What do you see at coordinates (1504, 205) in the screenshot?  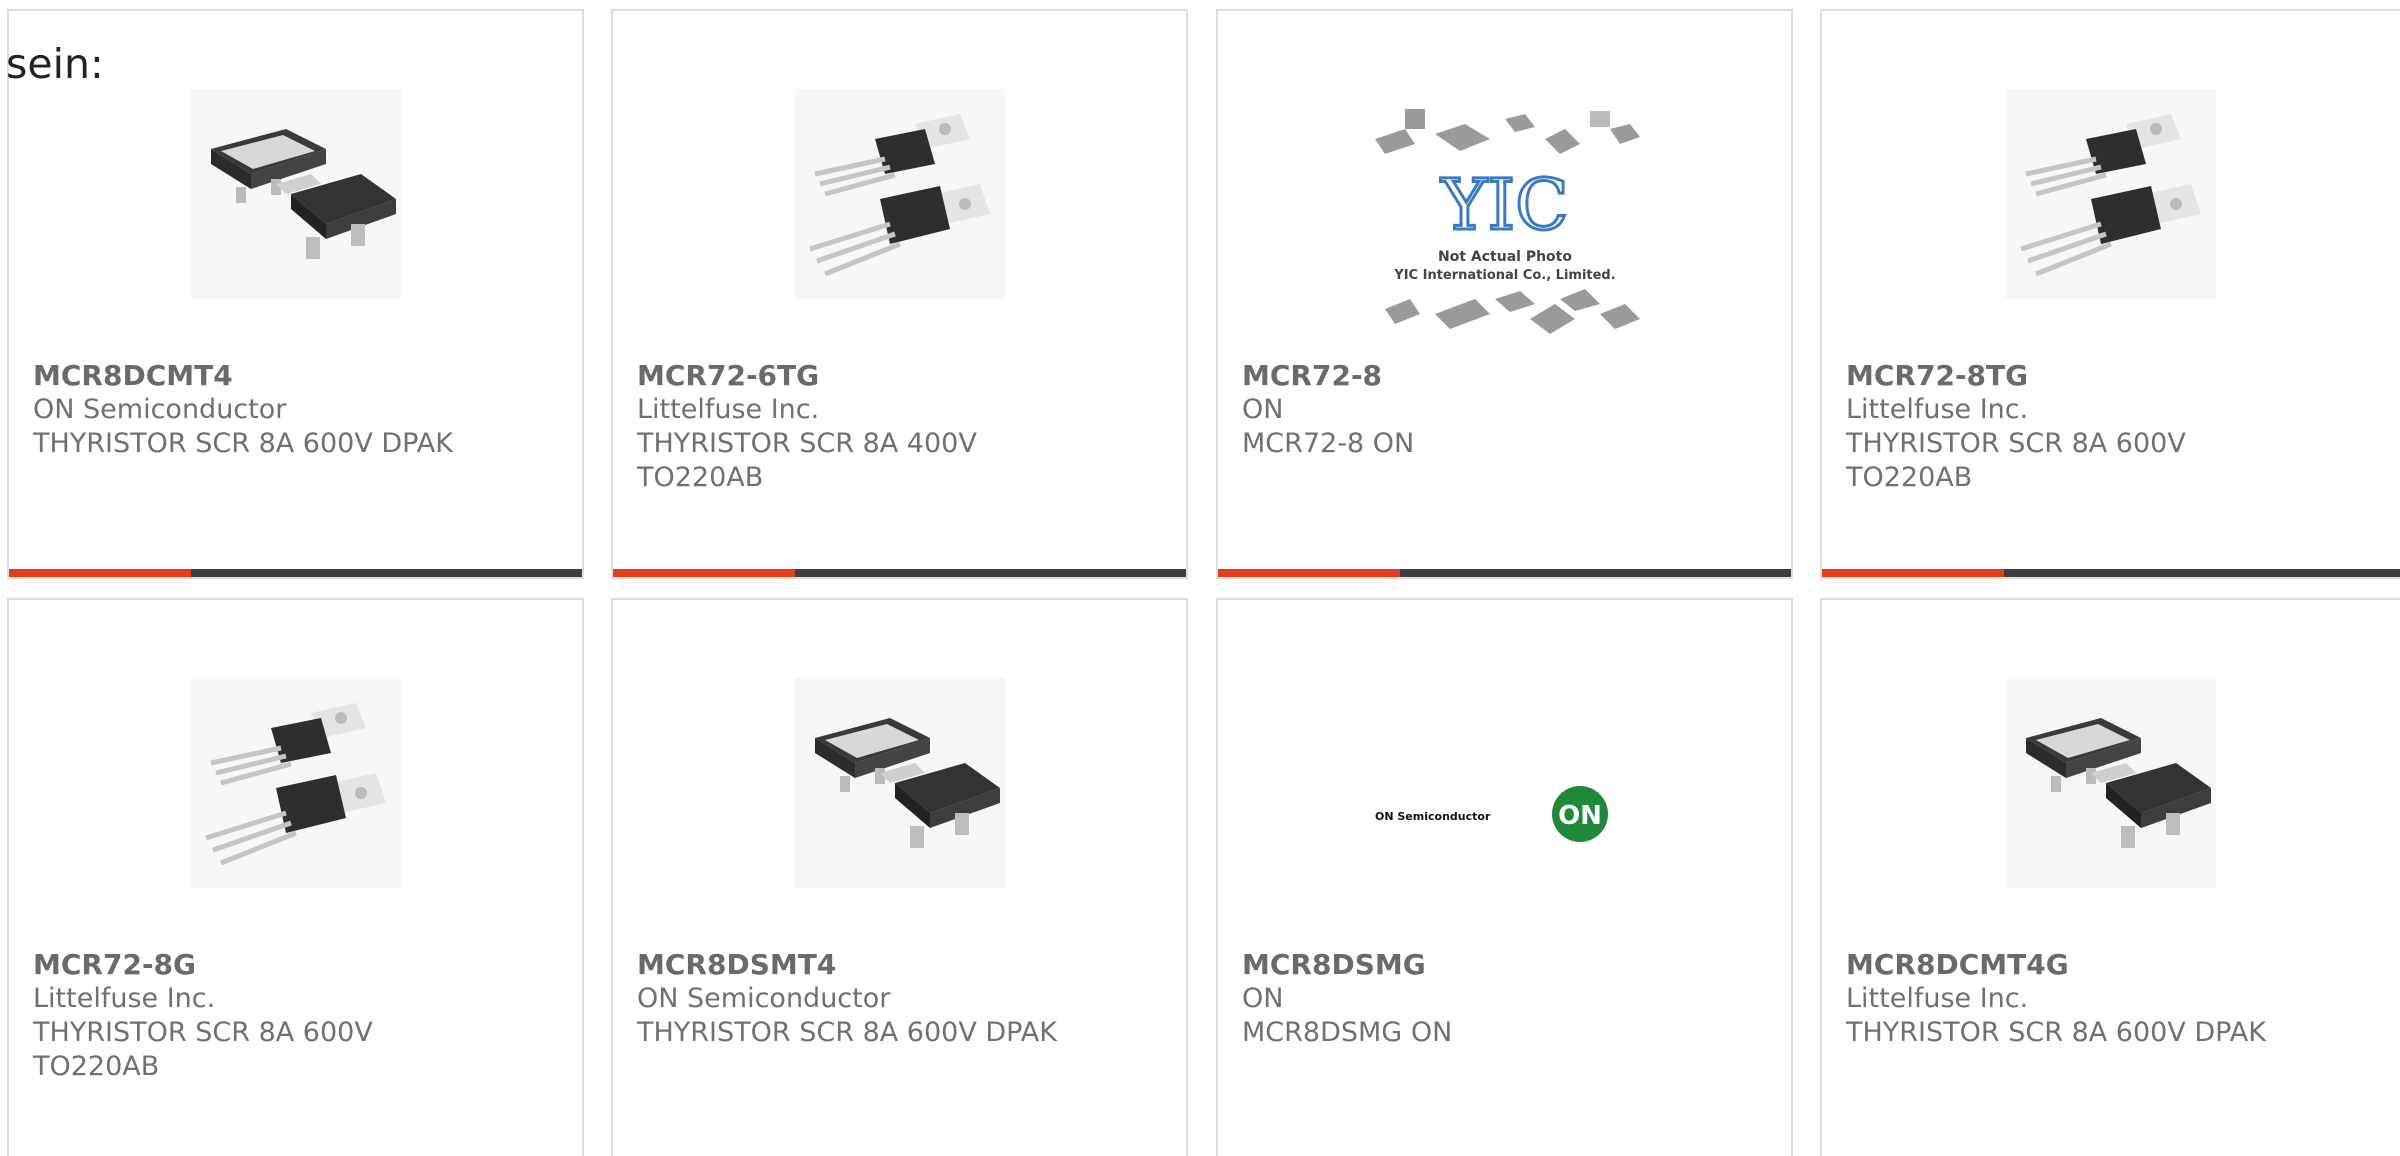 I see `svg-text: YIC` at bounding box center [1504, 205].